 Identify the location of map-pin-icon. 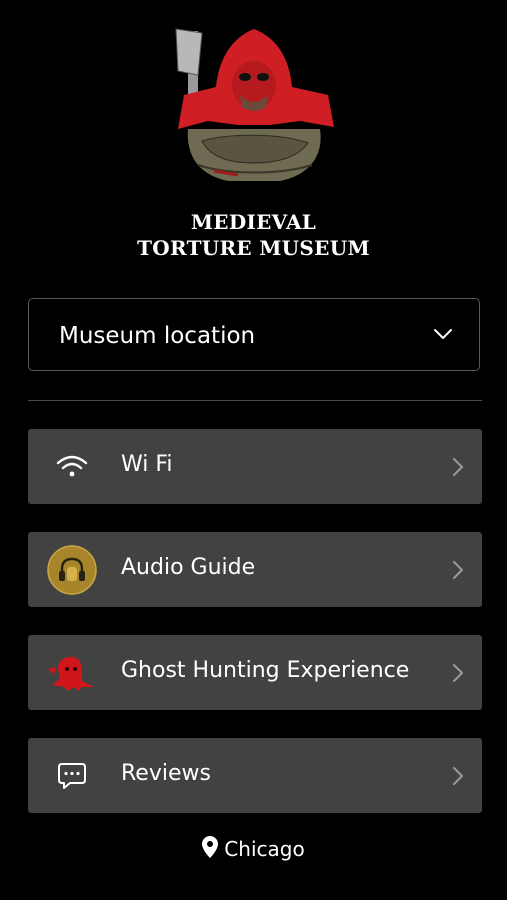
(210, 847).